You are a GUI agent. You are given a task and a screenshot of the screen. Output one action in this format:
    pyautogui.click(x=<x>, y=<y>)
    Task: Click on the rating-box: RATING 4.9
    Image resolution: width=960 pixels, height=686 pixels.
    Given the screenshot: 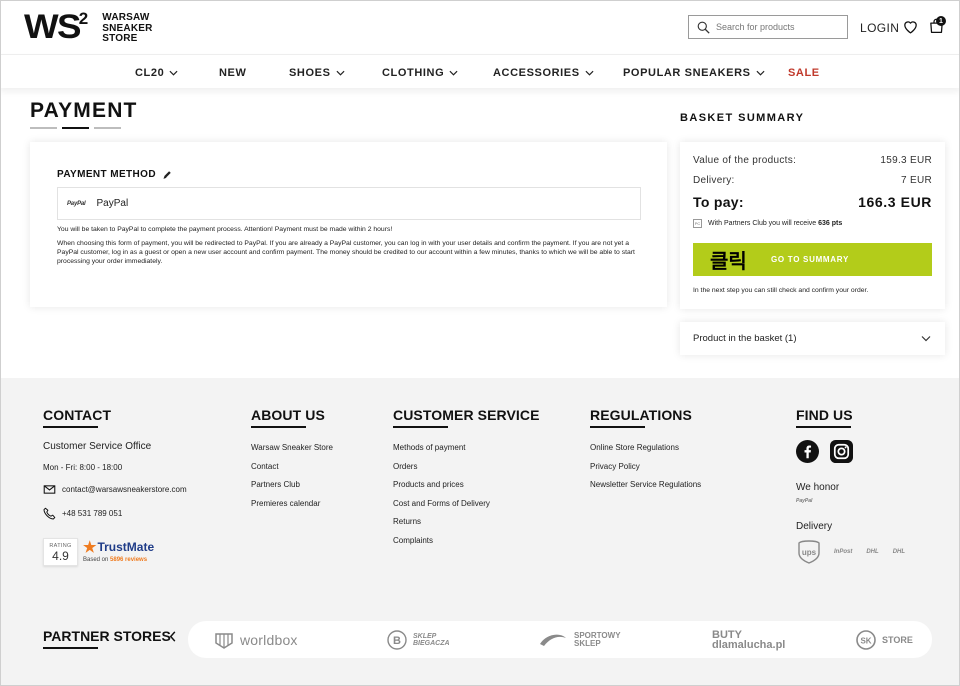 What is the action you would take?
    pyautogui.click(x=60, y=552)
    